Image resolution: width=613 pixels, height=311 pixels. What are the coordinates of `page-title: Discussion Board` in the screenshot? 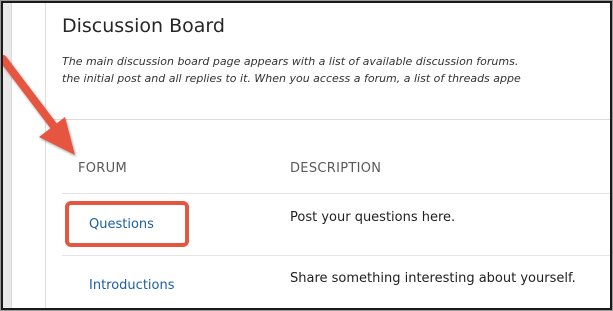 It's located at (143, 26).